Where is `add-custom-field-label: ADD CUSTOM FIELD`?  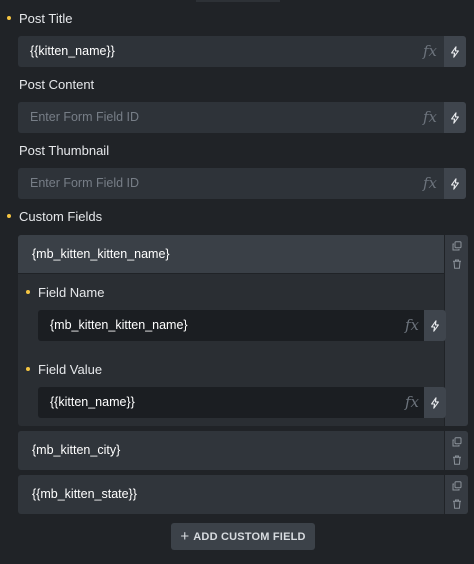
add-custom-field-label: ADD CUSTOM FIELD is located at coordinates (249, 536).